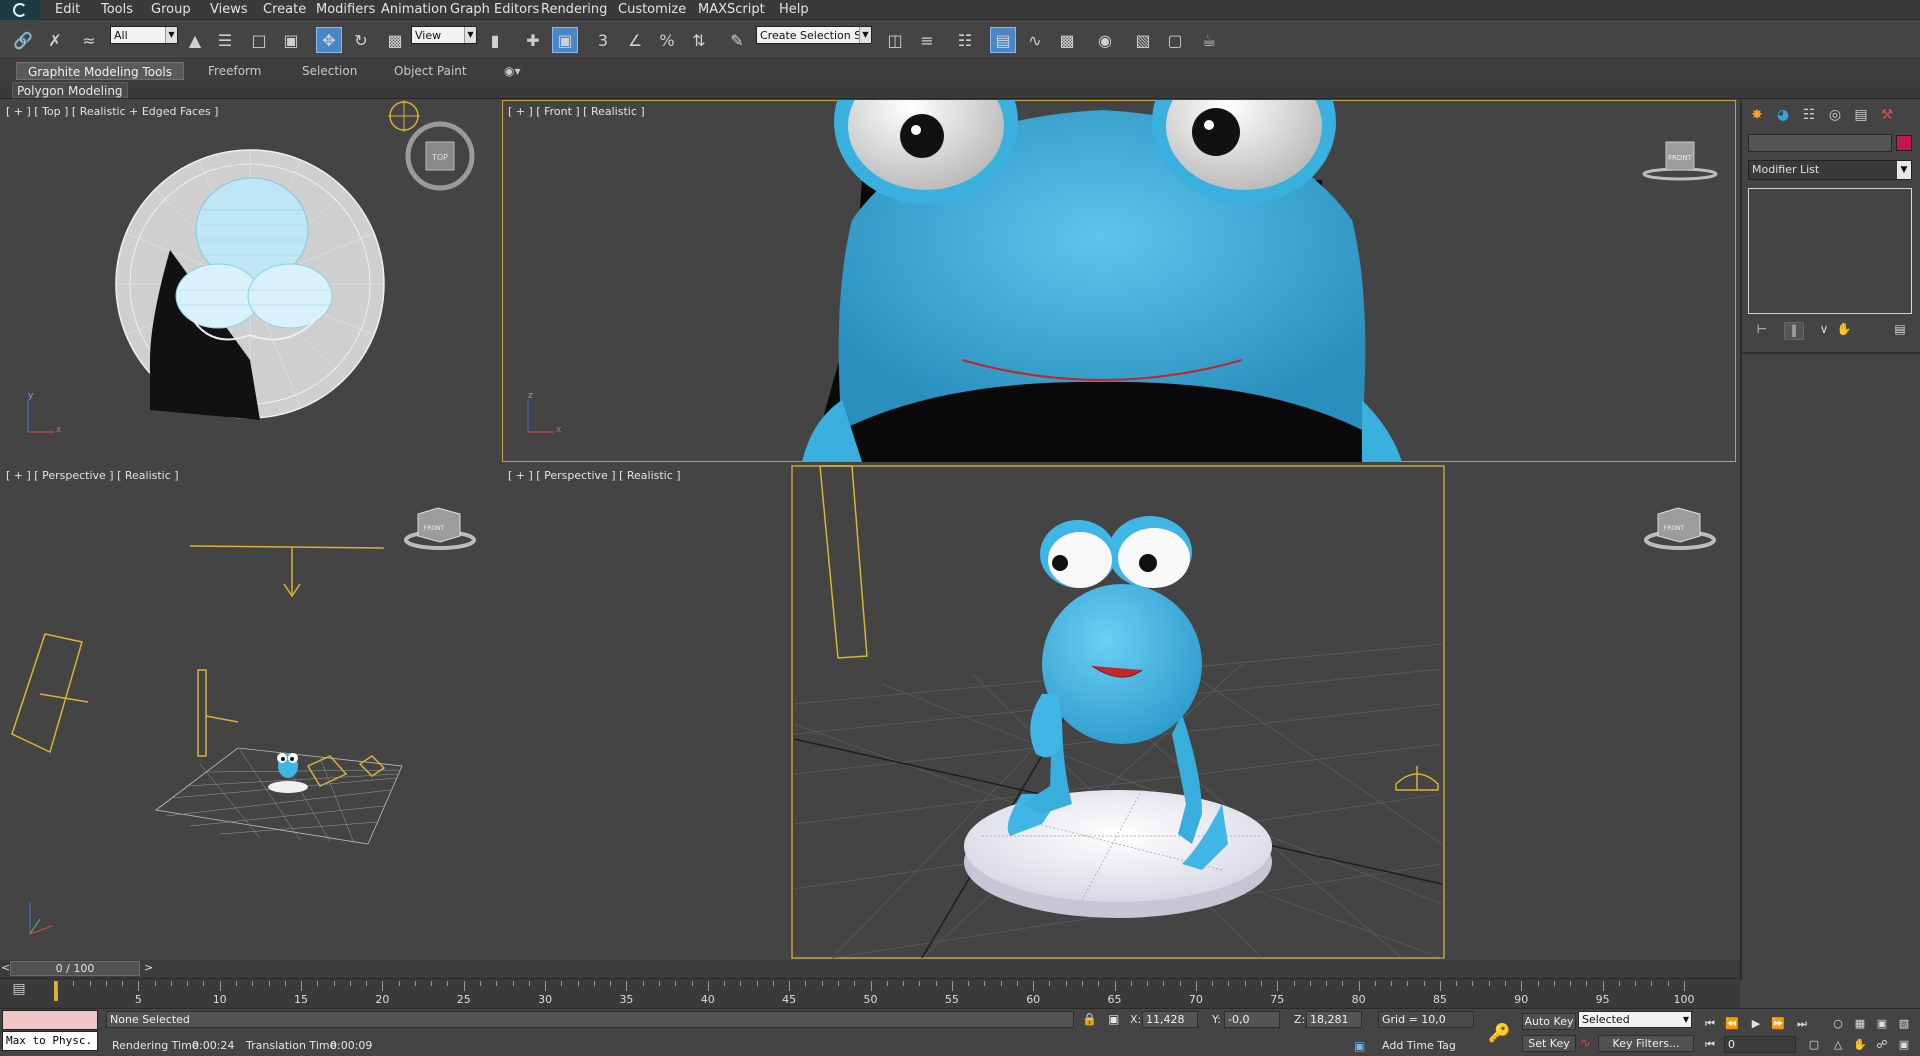 This screenshot has height=1056, width=1920. What do you see at coordinates (1904, 1024) in the screenshot?
I see `zoom-extents-all-icon: ▧` at bounding box center [1904, 1024].